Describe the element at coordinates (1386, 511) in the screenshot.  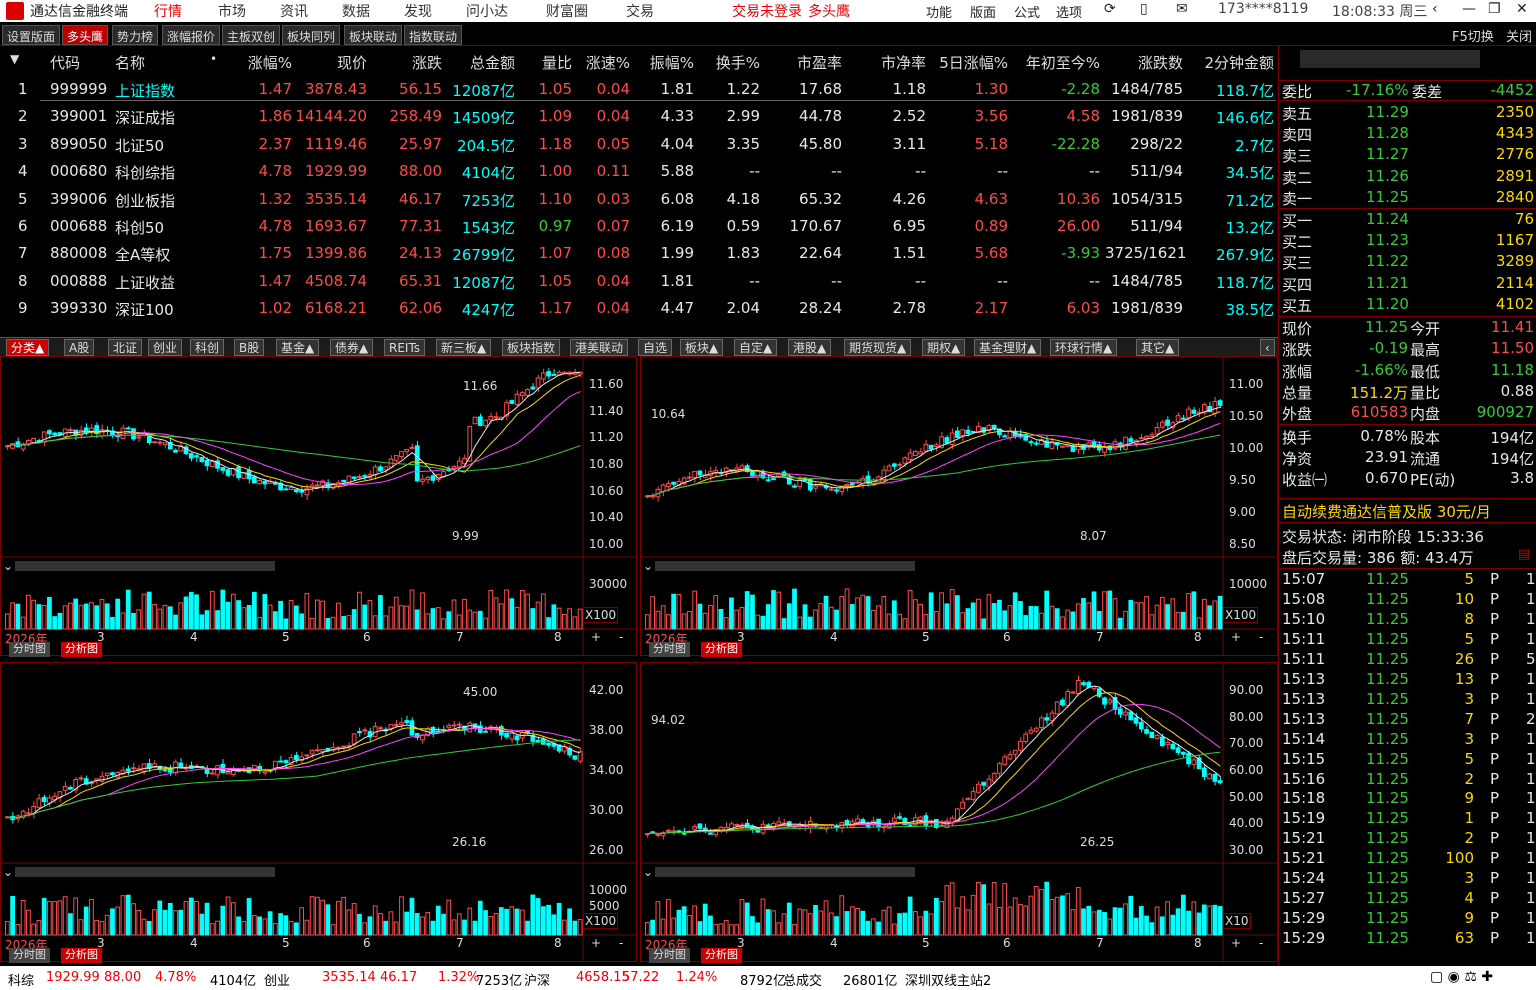
I see `promo-link: 自动续费通达信普及版 30元/月` at that location.